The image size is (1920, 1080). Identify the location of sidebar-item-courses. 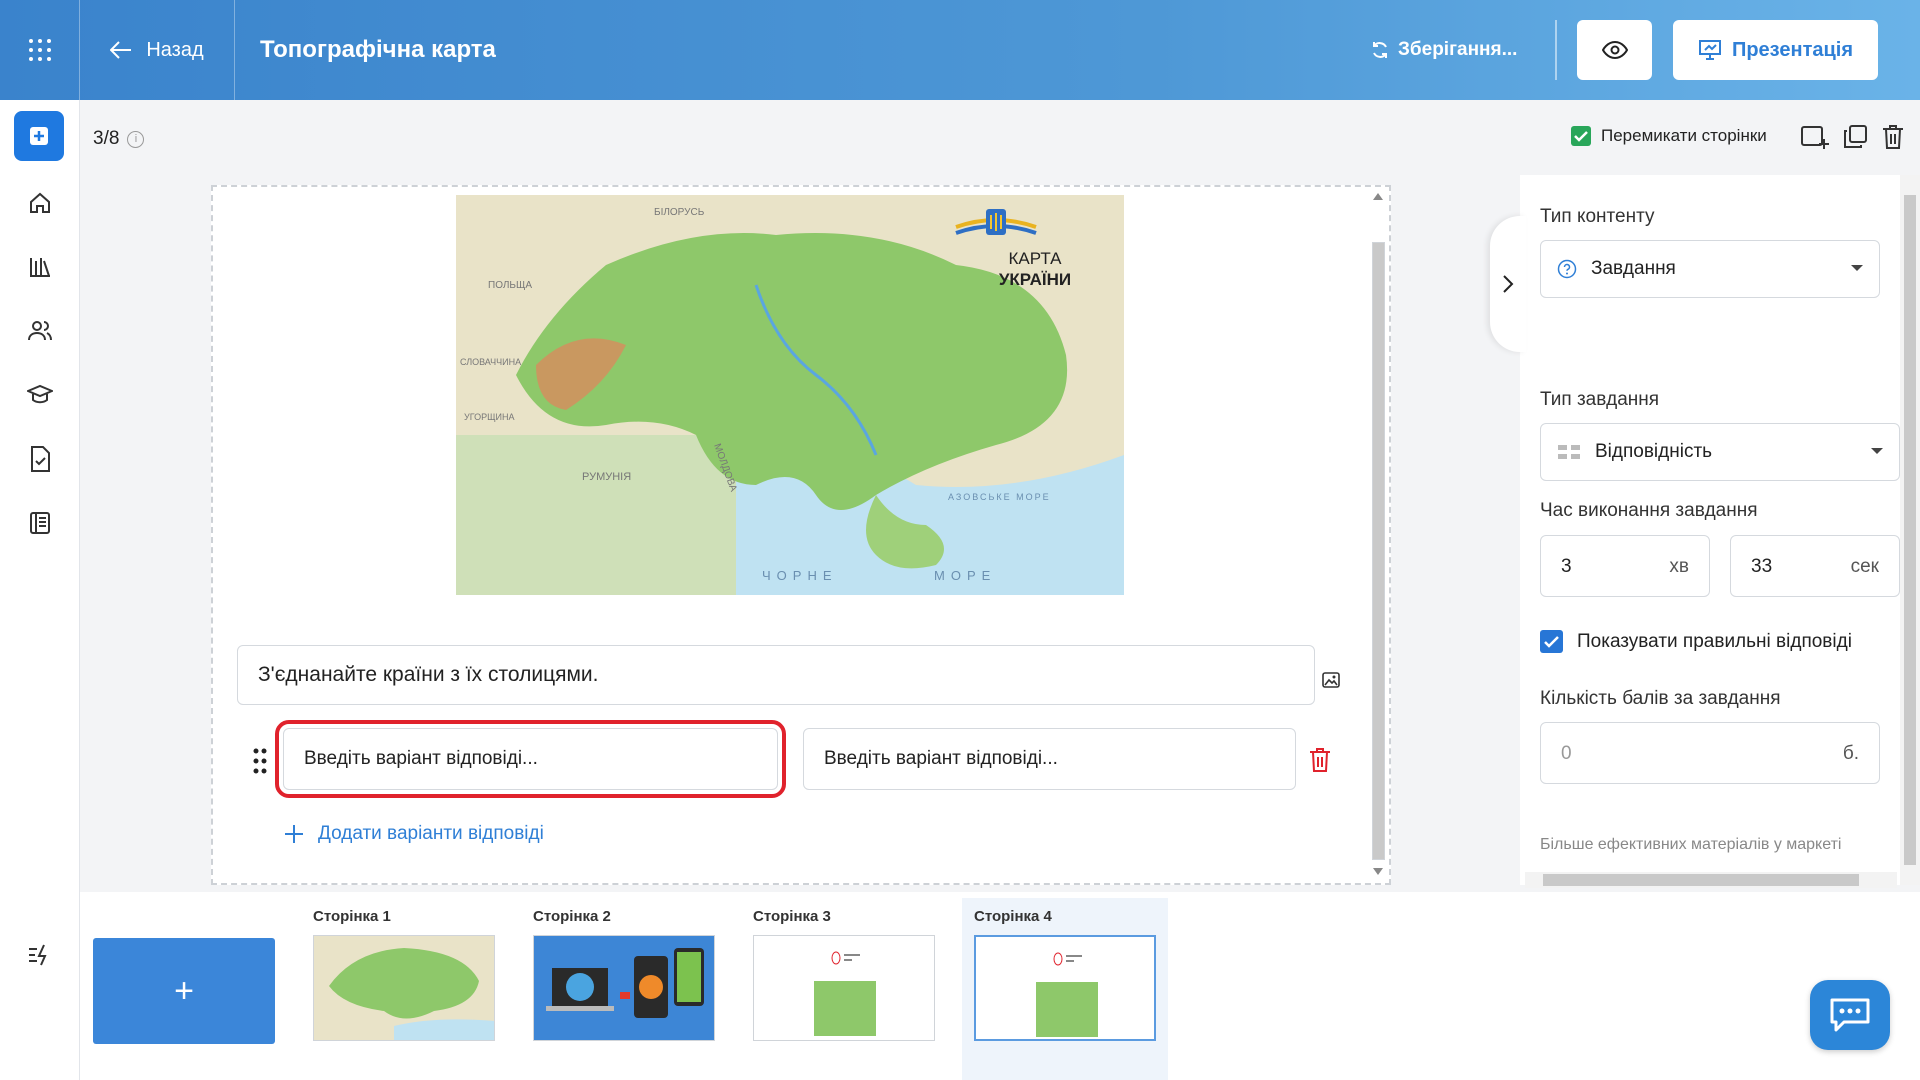
(40, 395).